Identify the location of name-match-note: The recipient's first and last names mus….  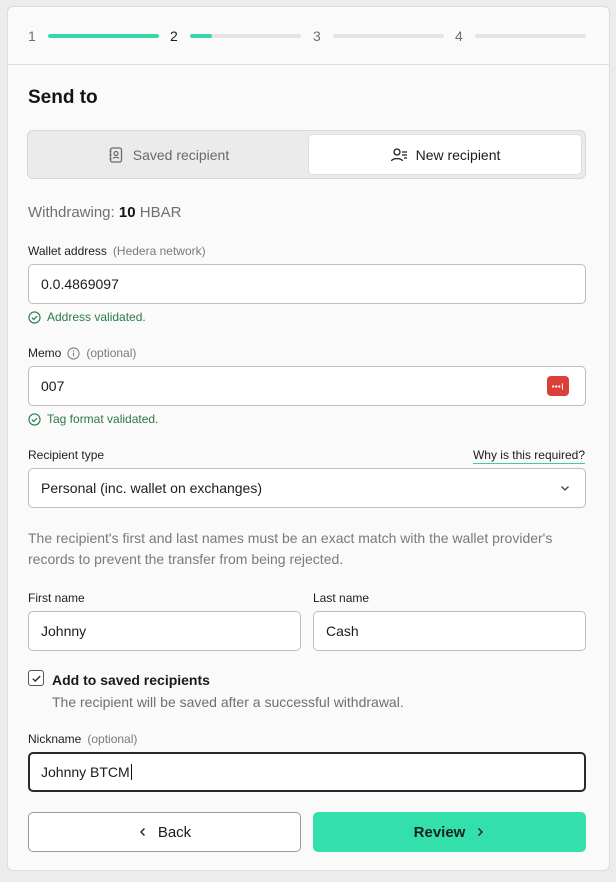
(290, 548).